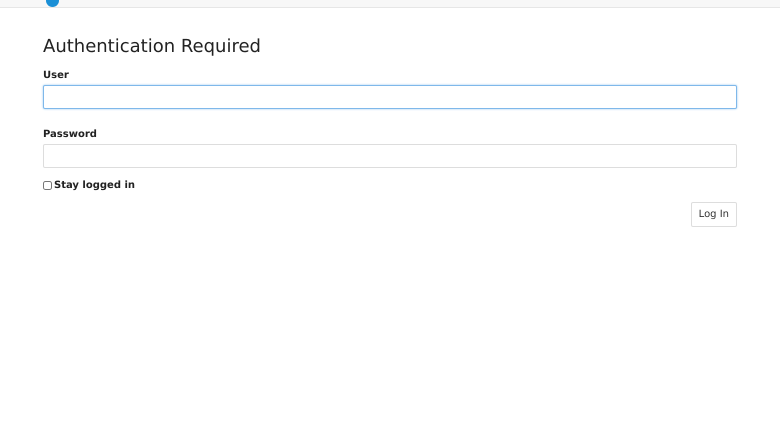 The height and width of the screenshot is (439, 780). What do you see at coordinates (95, 185) in the screenshot?
I see `checkbox-label: Stay logged in` at bounding box center [95, 185].